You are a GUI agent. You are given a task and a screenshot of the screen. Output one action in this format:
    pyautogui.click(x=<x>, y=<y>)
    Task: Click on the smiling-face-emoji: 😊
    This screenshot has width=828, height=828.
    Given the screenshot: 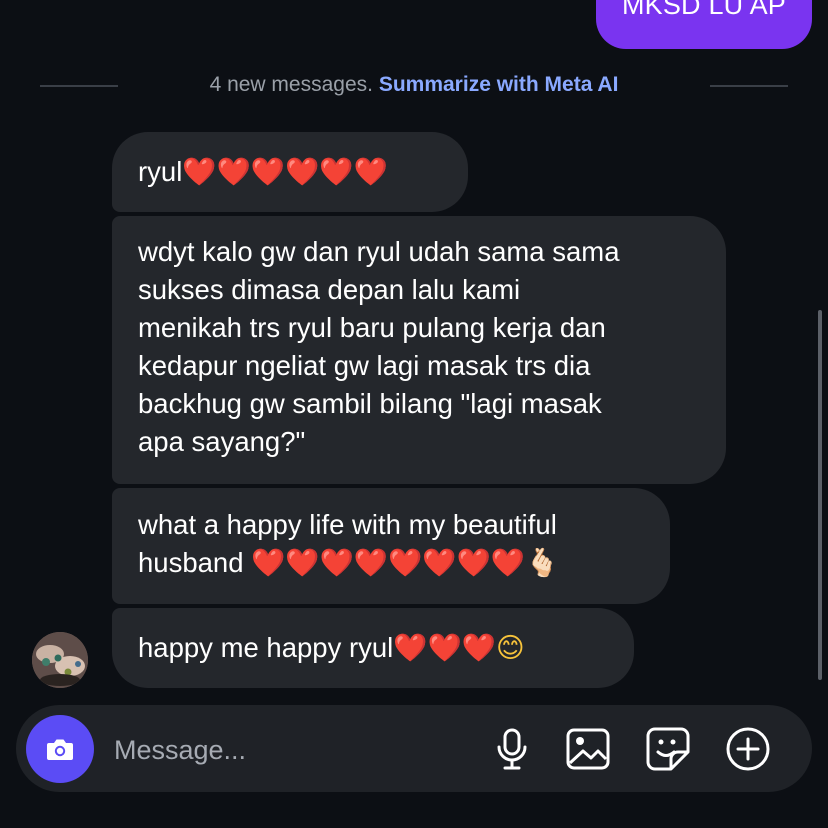 What is the action you would take?
    pyautogui.click(x=510, y=648)
    